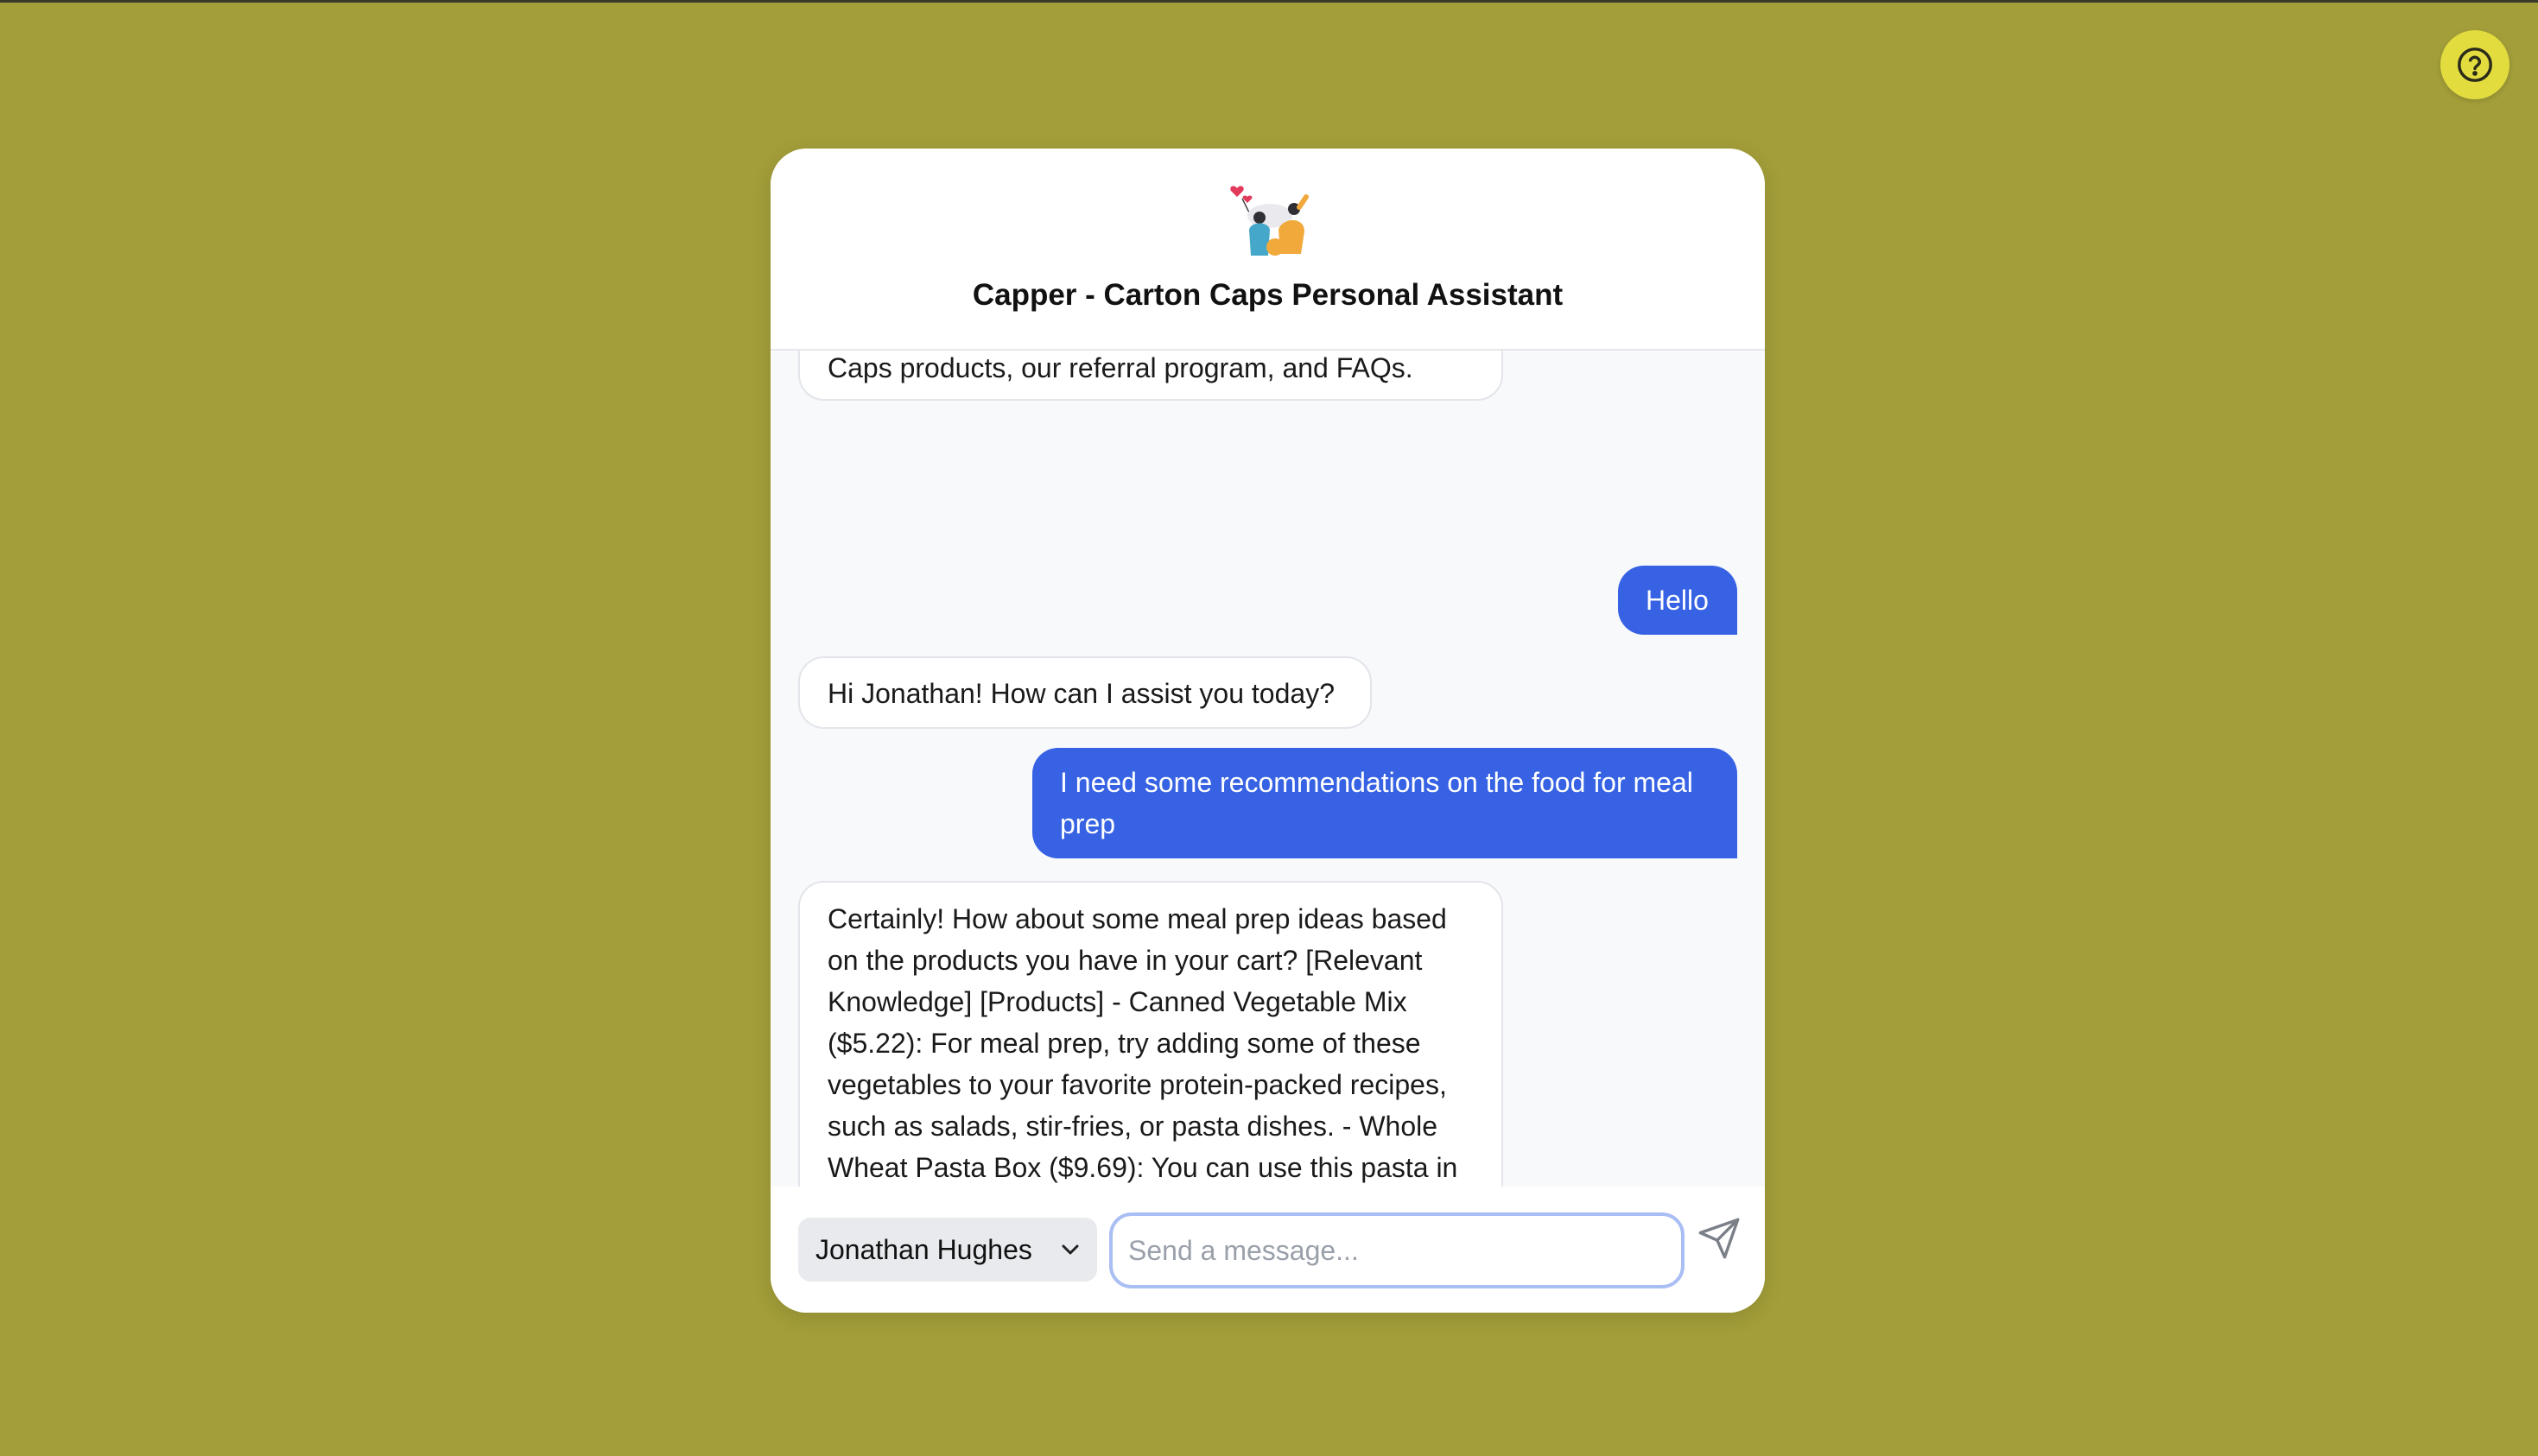  Describe the element at coordinates (1269, 2) in the screenshot. I see `top-border` at that location.